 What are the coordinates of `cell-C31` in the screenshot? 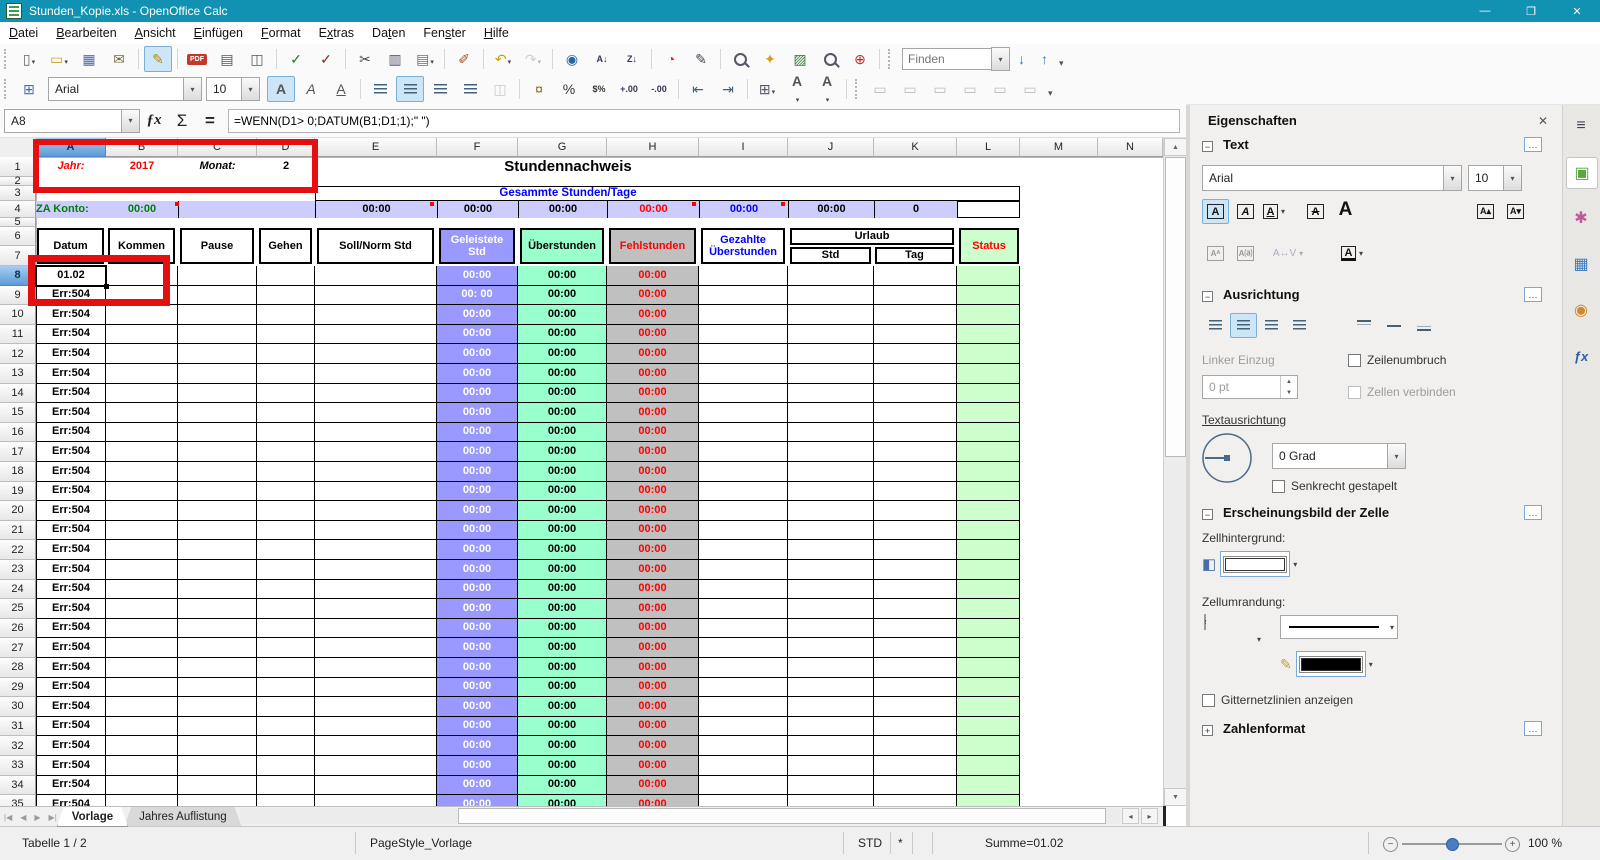 It's located at (217, 726).